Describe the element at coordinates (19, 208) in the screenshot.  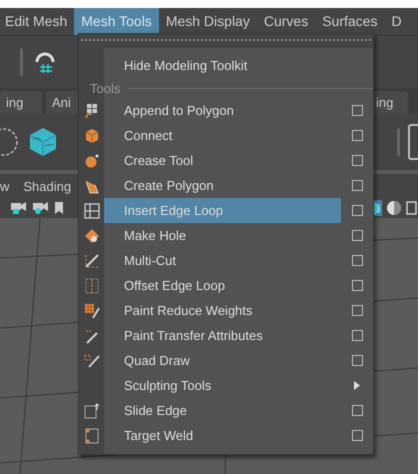
I see `camera-lock-icon` at that location.